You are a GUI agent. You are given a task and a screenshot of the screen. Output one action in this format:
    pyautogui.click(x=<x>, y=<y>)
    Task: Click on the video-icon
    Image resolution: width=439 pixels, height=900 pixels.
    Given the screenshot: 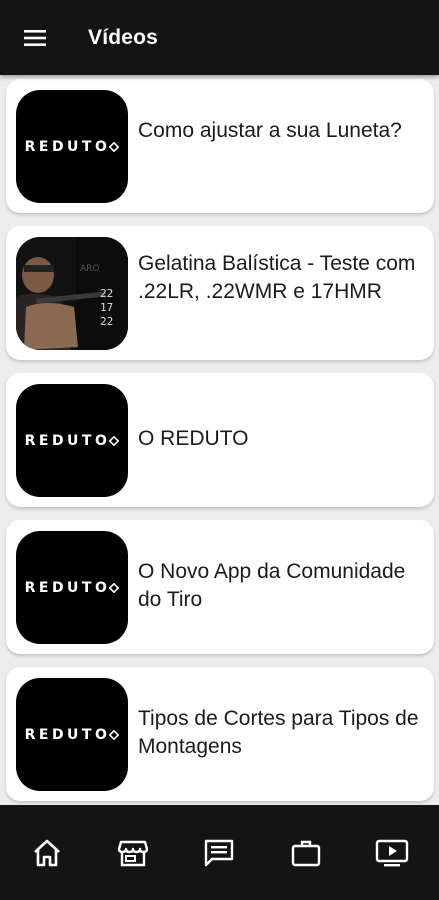 What is the action you would take?
    pyautogui.click(x=392, y=852)
    